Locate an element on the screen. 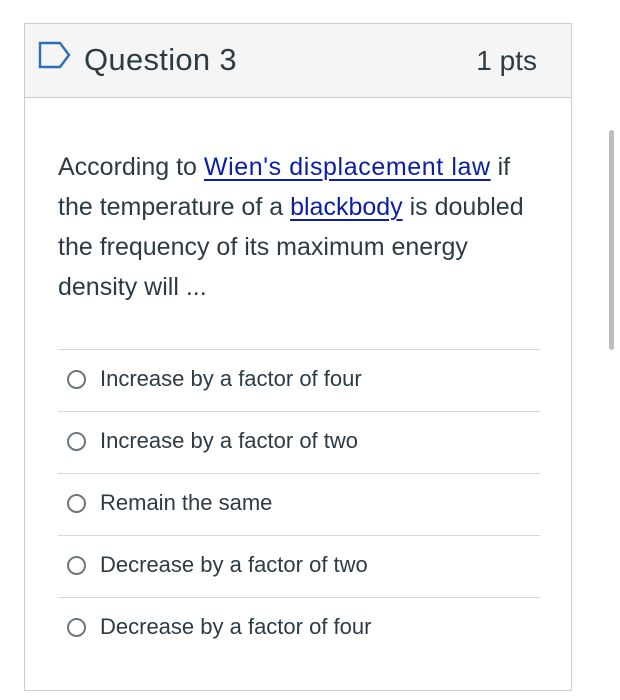 The width and height of the screenshot is (620, 700). answer-option-decrease-two: Decrease by a factor of two is located at coordinates (299, 567).